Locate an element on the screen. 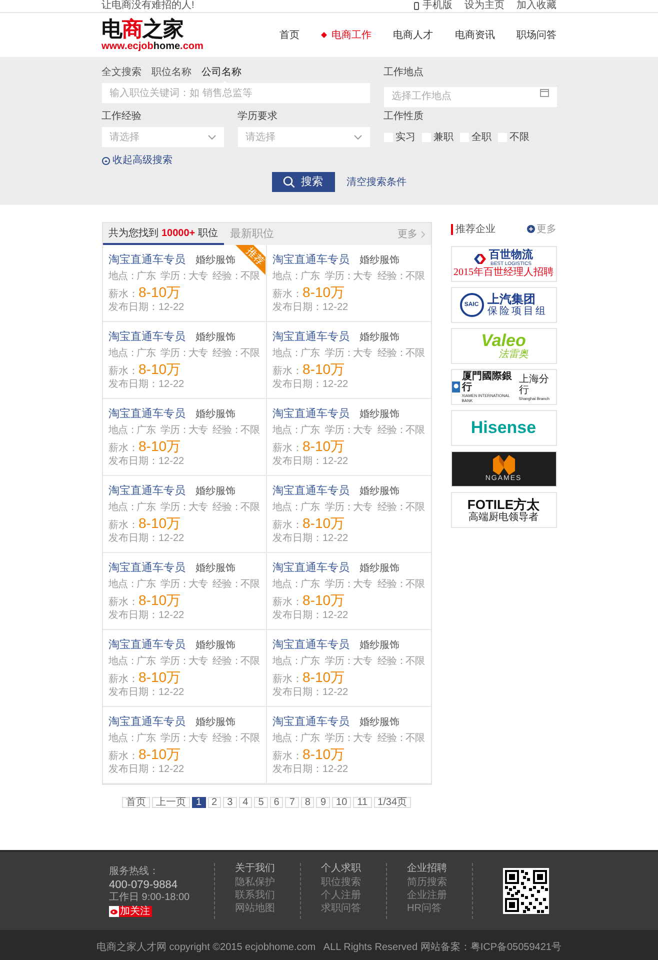  nav-link: 电商工作 is located at coordinates (346, 35).